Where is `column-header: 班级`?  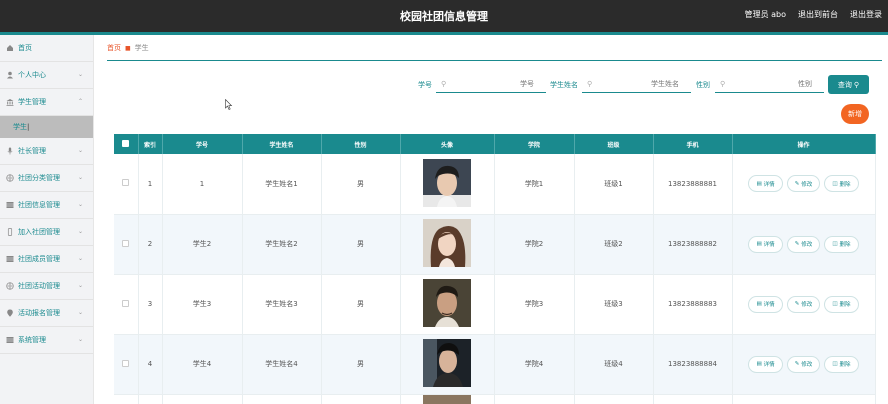 column-header: 班级 is located at coordinates (614, 144).